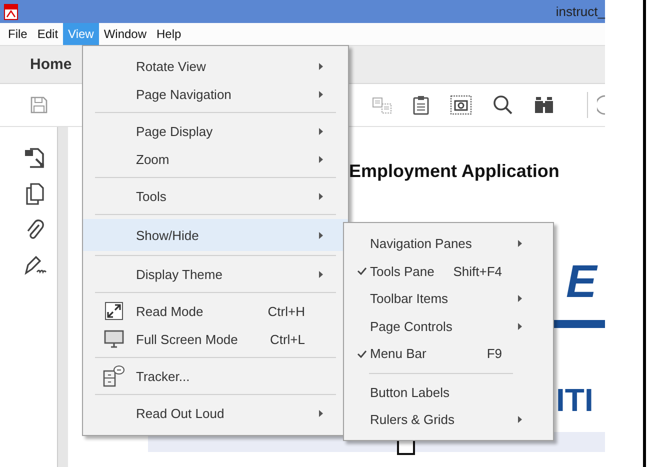 The width and height of the screenshot is (653, 467). Describe the element at coordinates (448, 271) in the screenshot. I see `menu-item: Tools Pane Shift+F4` at that location.